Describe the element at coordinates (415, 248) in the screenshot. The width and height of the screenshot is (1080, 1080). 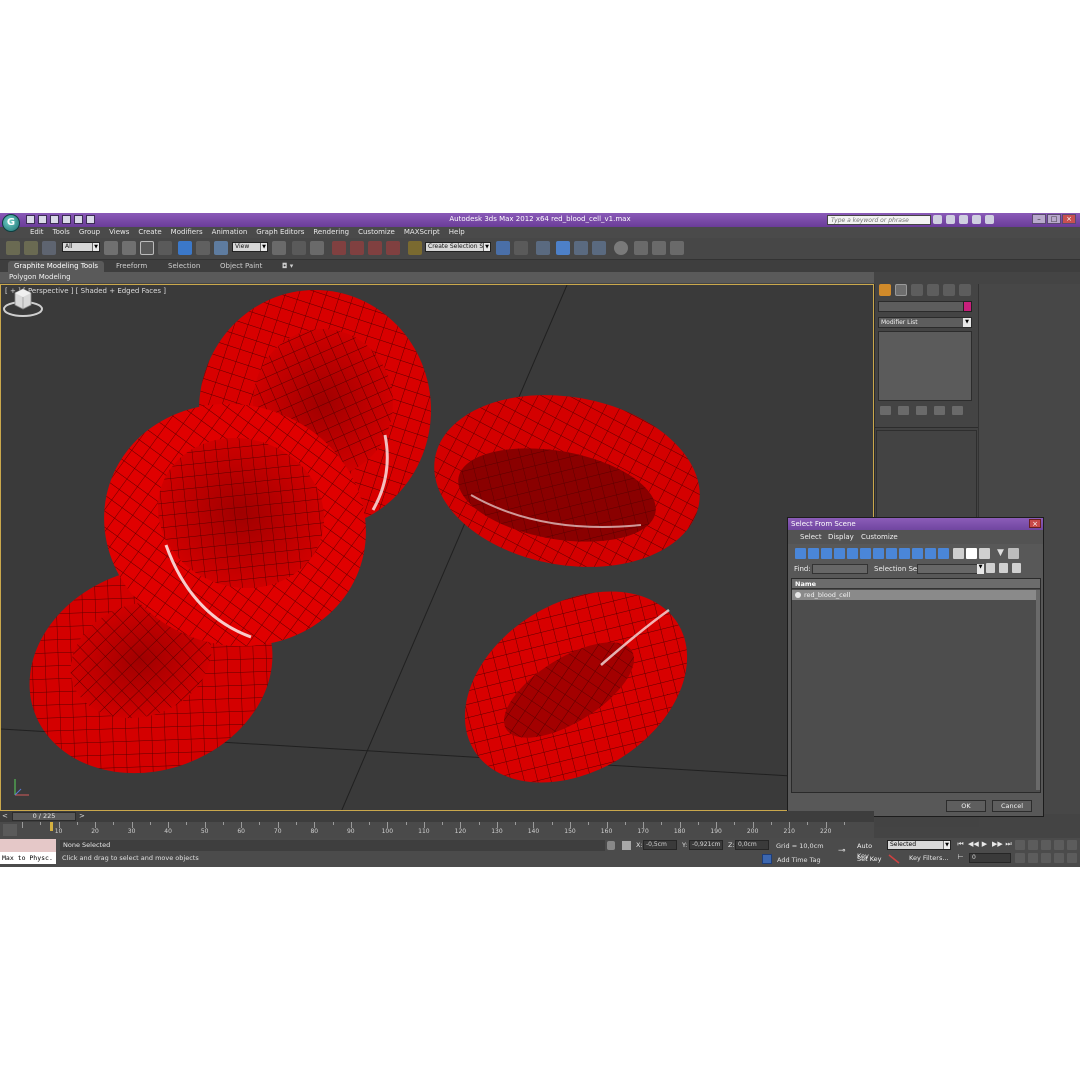
I see `edit-named-selection-icon` at that location.